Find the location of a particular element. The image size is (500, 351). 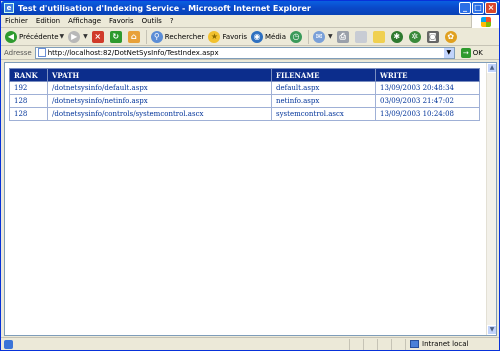

address-dropdown-icon: ▼ is located at coordinates (448, 52).